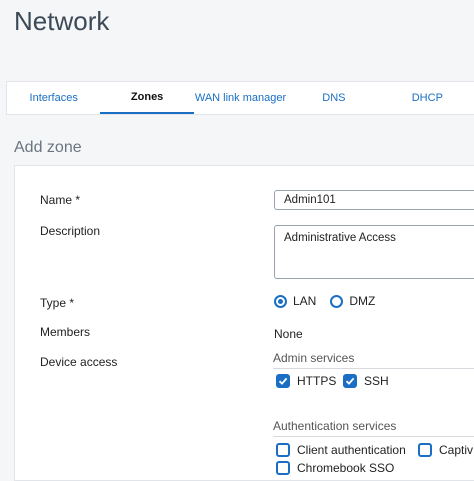 This screenshot has width=474, height=481. Describe the element at coordinates (79, 362) in the screenshot. I see `device-access-label: Device access` at that location.